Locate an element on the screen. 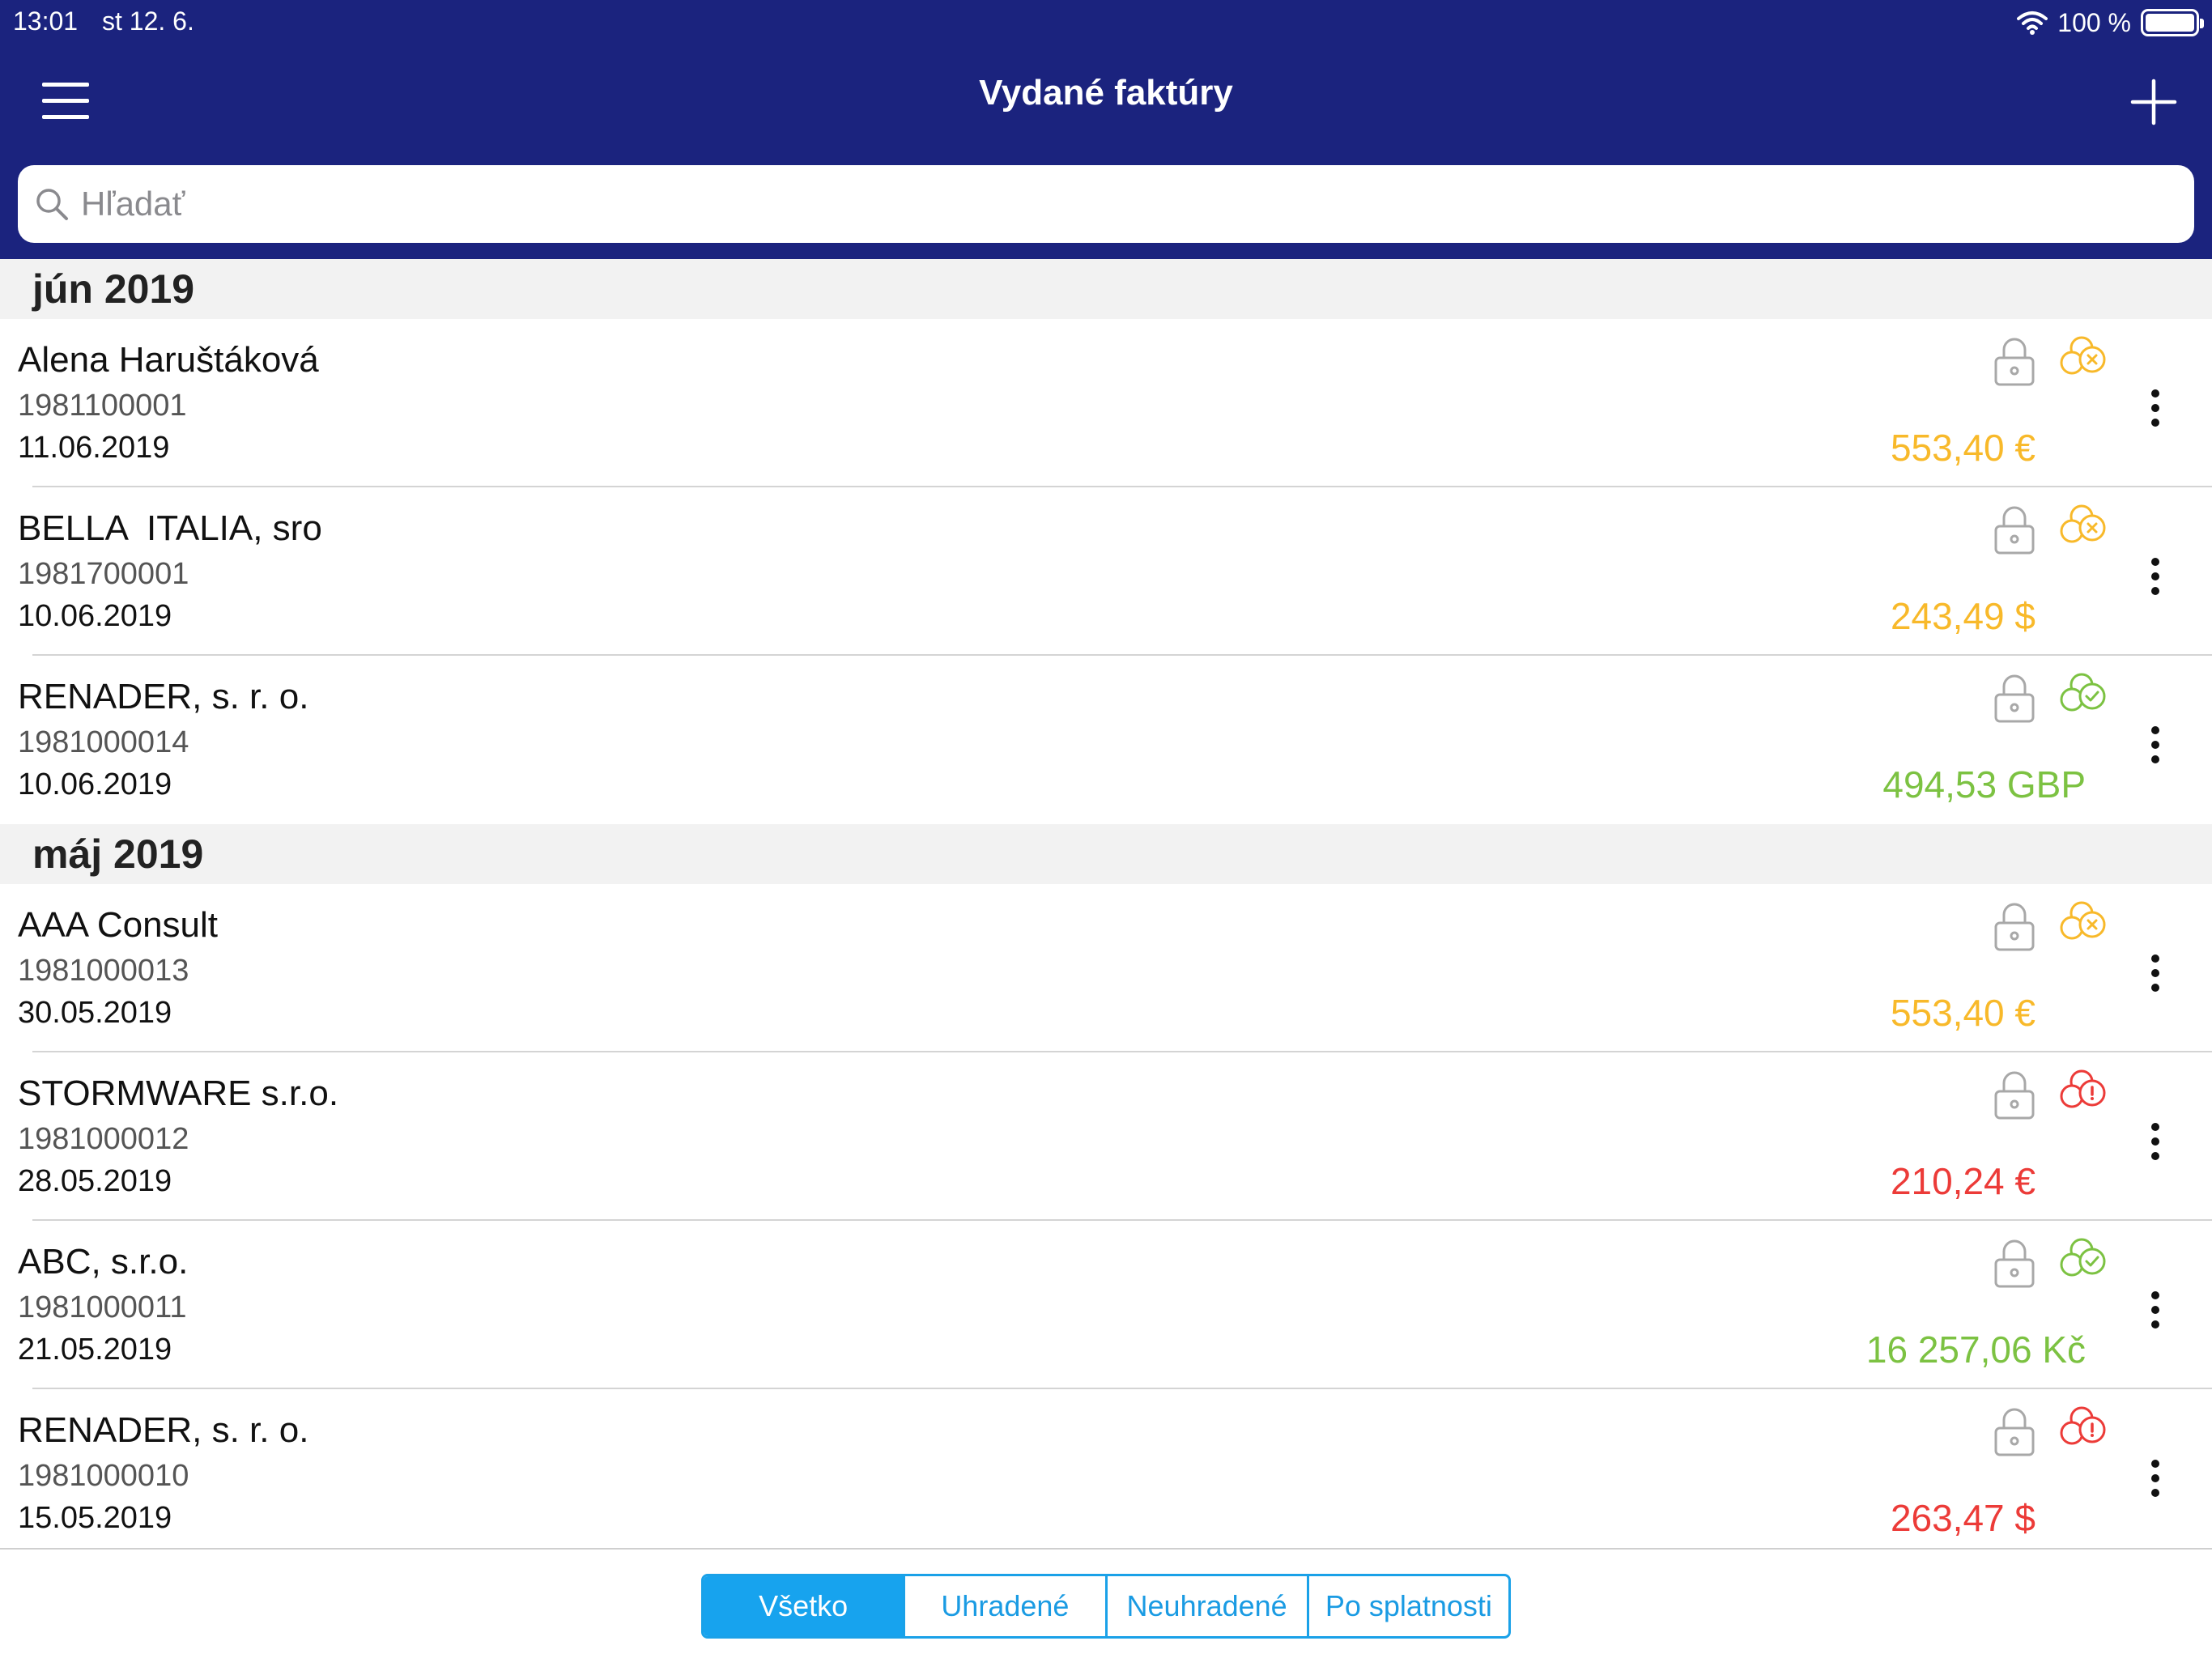 This screenshot has width=2212, height=1658. invoice-row: AAA Consult 1981000013 30.05.2019 553,40 € is located at coordinates (1106, 968).